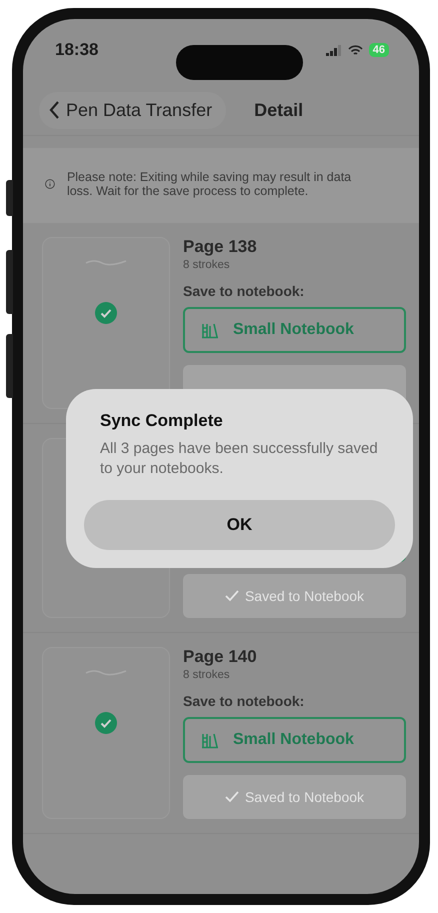 The image size is (438, 913). What do you see at coordinates (239, 459) in the screenshot?
I see `dialog-message: All 3 pages have been successfully saved to your notebooks.` at bounding box center [239, 459].